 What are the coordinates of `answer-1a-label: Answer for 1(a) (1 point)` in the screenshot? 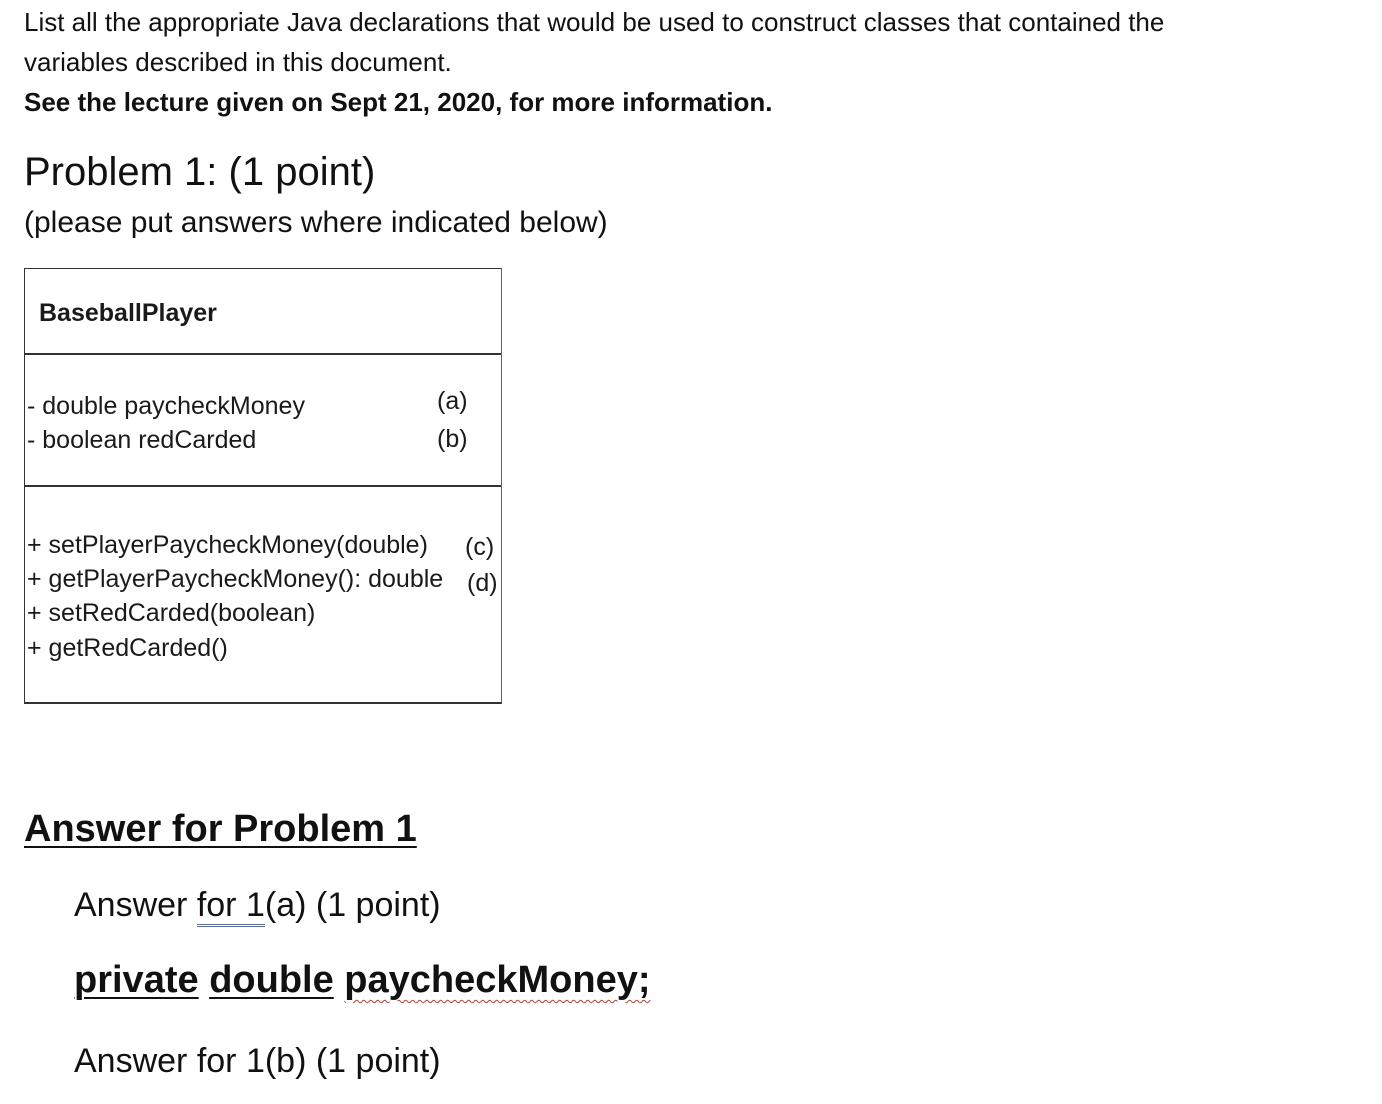 It's located at (257, 905).